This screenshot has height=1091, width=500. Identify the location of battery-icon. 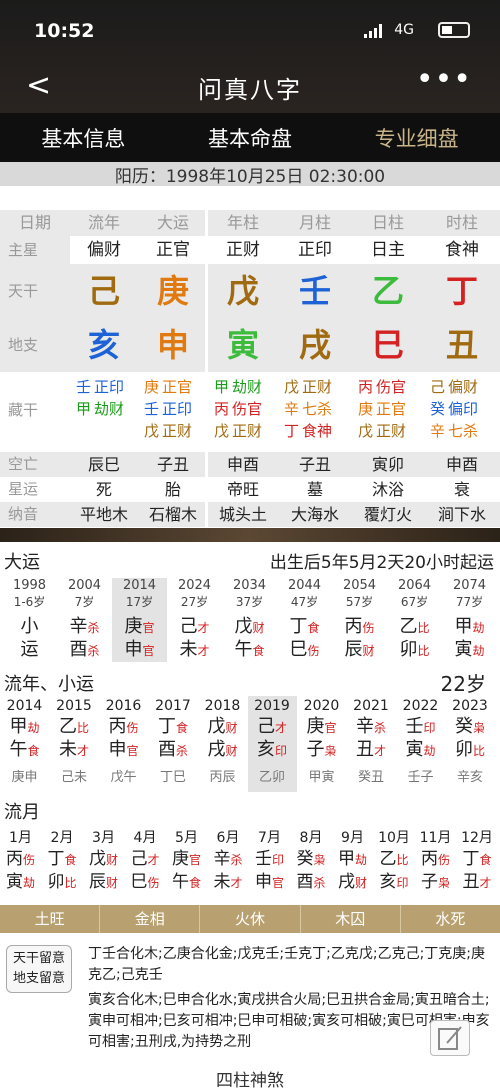
(454, 30).